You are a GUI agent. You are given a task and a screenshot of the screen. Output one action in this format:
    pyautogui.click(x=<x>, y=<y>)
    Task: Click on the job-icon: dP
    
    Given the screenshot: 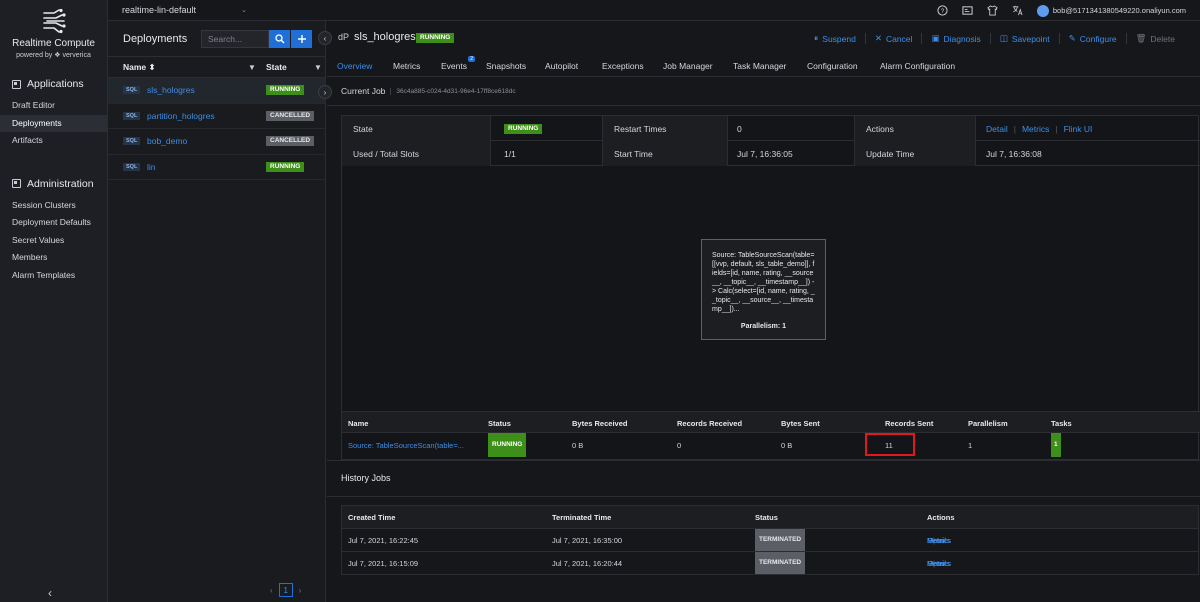 What is the action you would take?
    pyautogui.click(x=344, y=37)
    